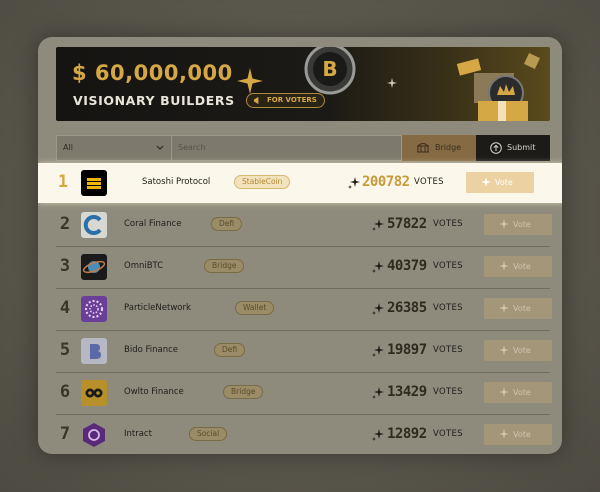  What do you see at coordinates (329, 69) in the screenshot?
I see `svg-text: B` at bounding box center [329, 69].